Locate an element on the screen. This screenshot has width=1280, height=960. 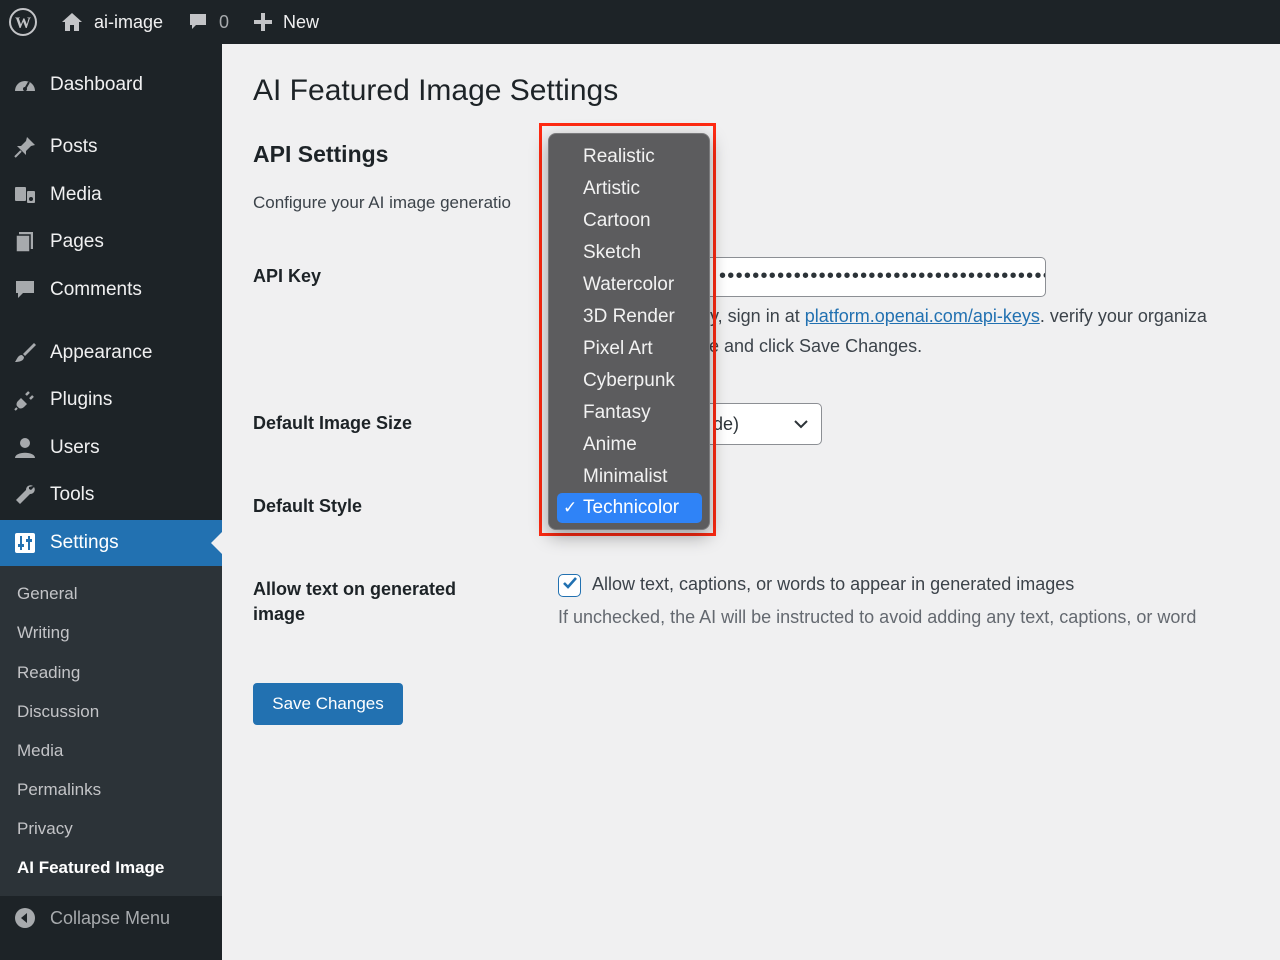
section-description: Configure your AI image generatio is located at coordinates (382, 202).